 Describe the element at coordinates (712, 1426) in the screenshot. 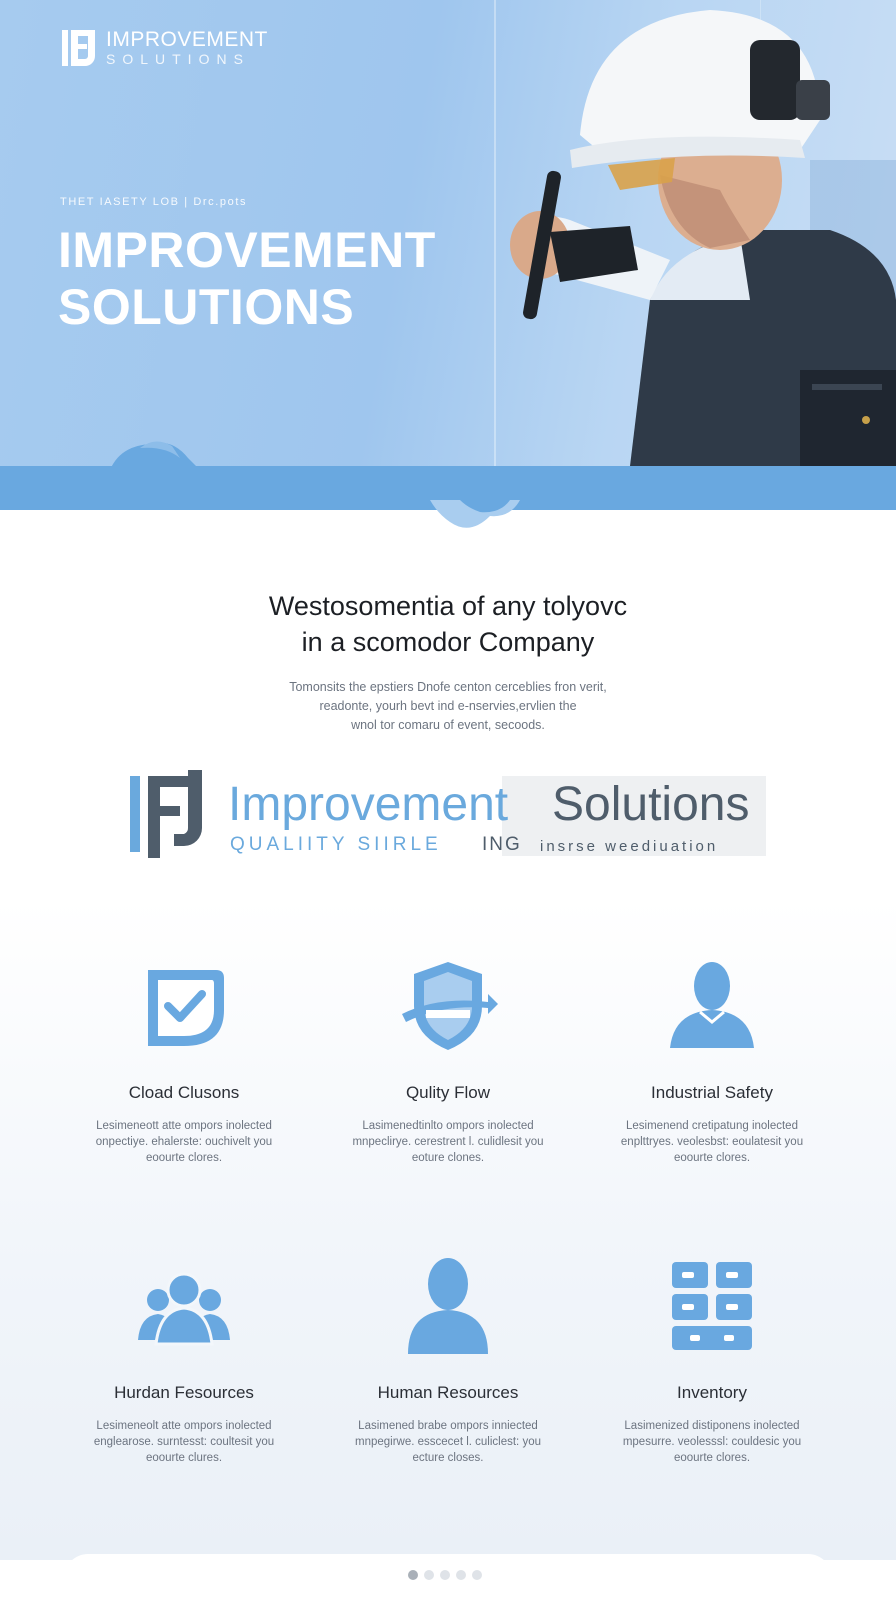

I see `feature-description-line: Lasimenized distiponens inolected` at that location.